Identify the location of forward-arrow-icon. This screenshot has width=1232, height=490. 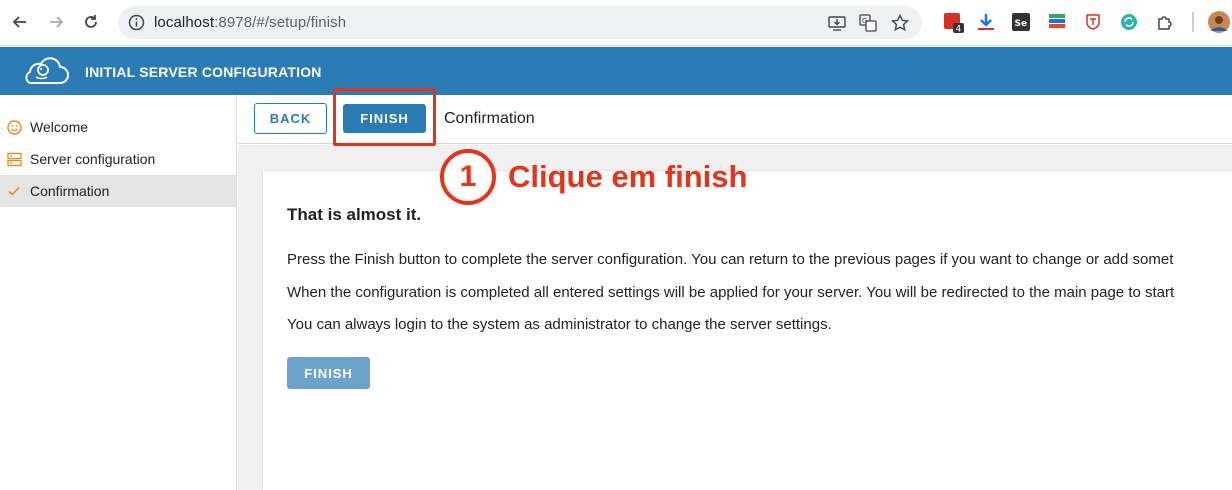
(56, 22).